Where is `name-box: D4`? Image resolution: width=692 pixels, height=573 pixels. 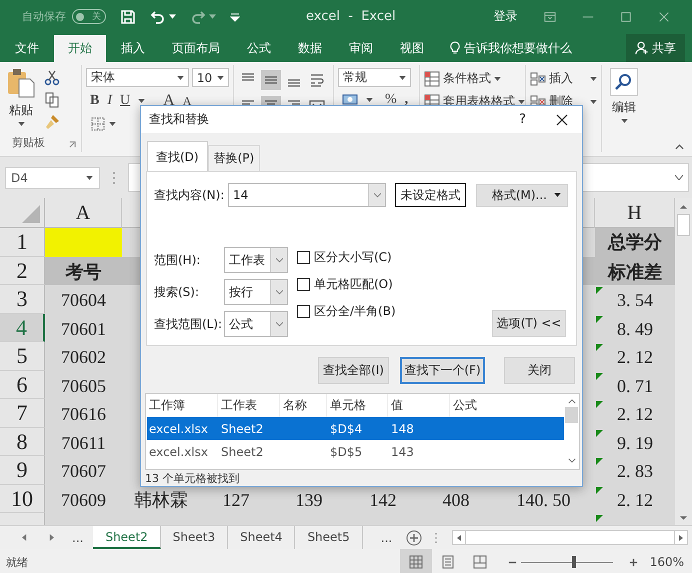
name-box: D4 is located at coordinates (52, 177).